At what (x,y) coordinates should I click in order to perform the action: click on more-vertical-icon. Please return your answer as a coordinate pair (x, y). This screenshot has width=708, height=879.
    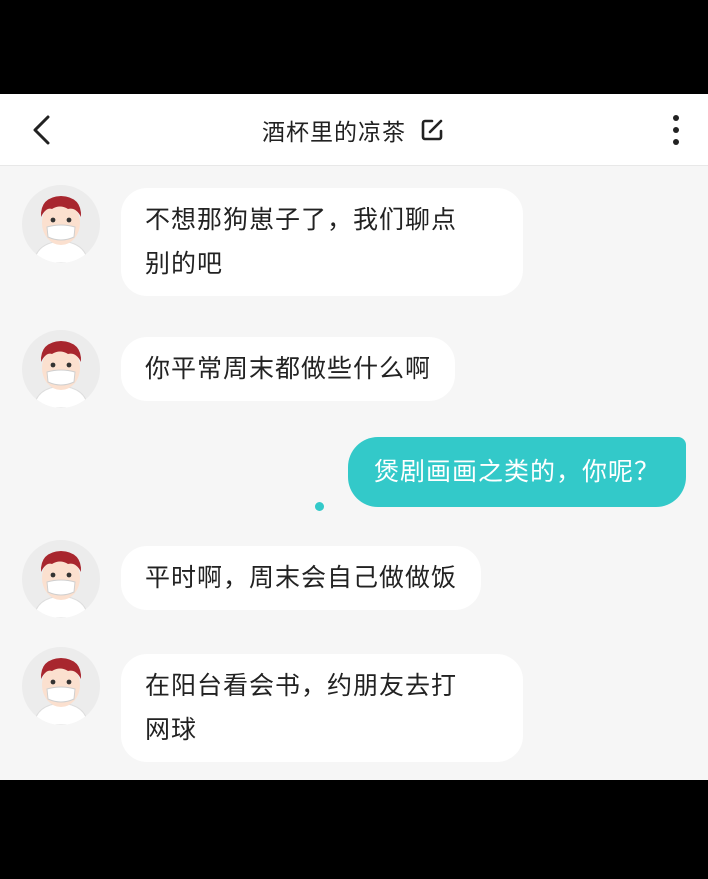
    Looking at the image, I should click on (676, 130).